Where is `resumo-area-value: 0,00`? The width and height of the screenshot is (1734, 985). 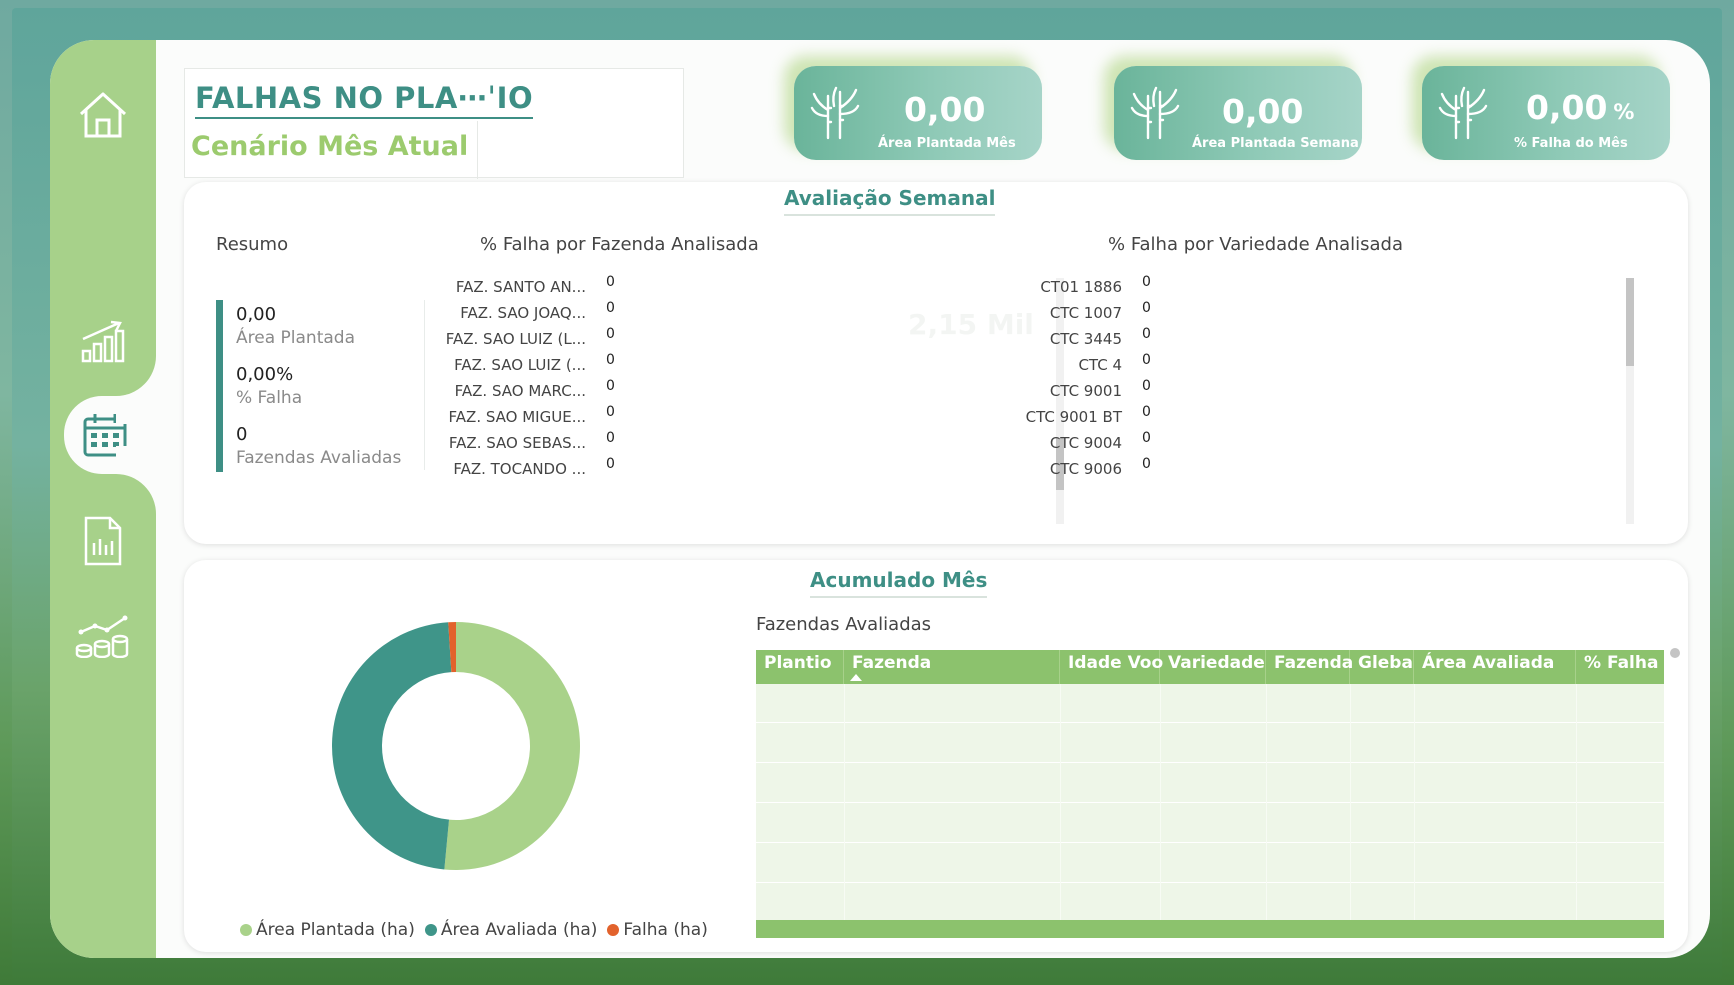 resumo-area-value: 0,00 is located at coordinates (256, 314).